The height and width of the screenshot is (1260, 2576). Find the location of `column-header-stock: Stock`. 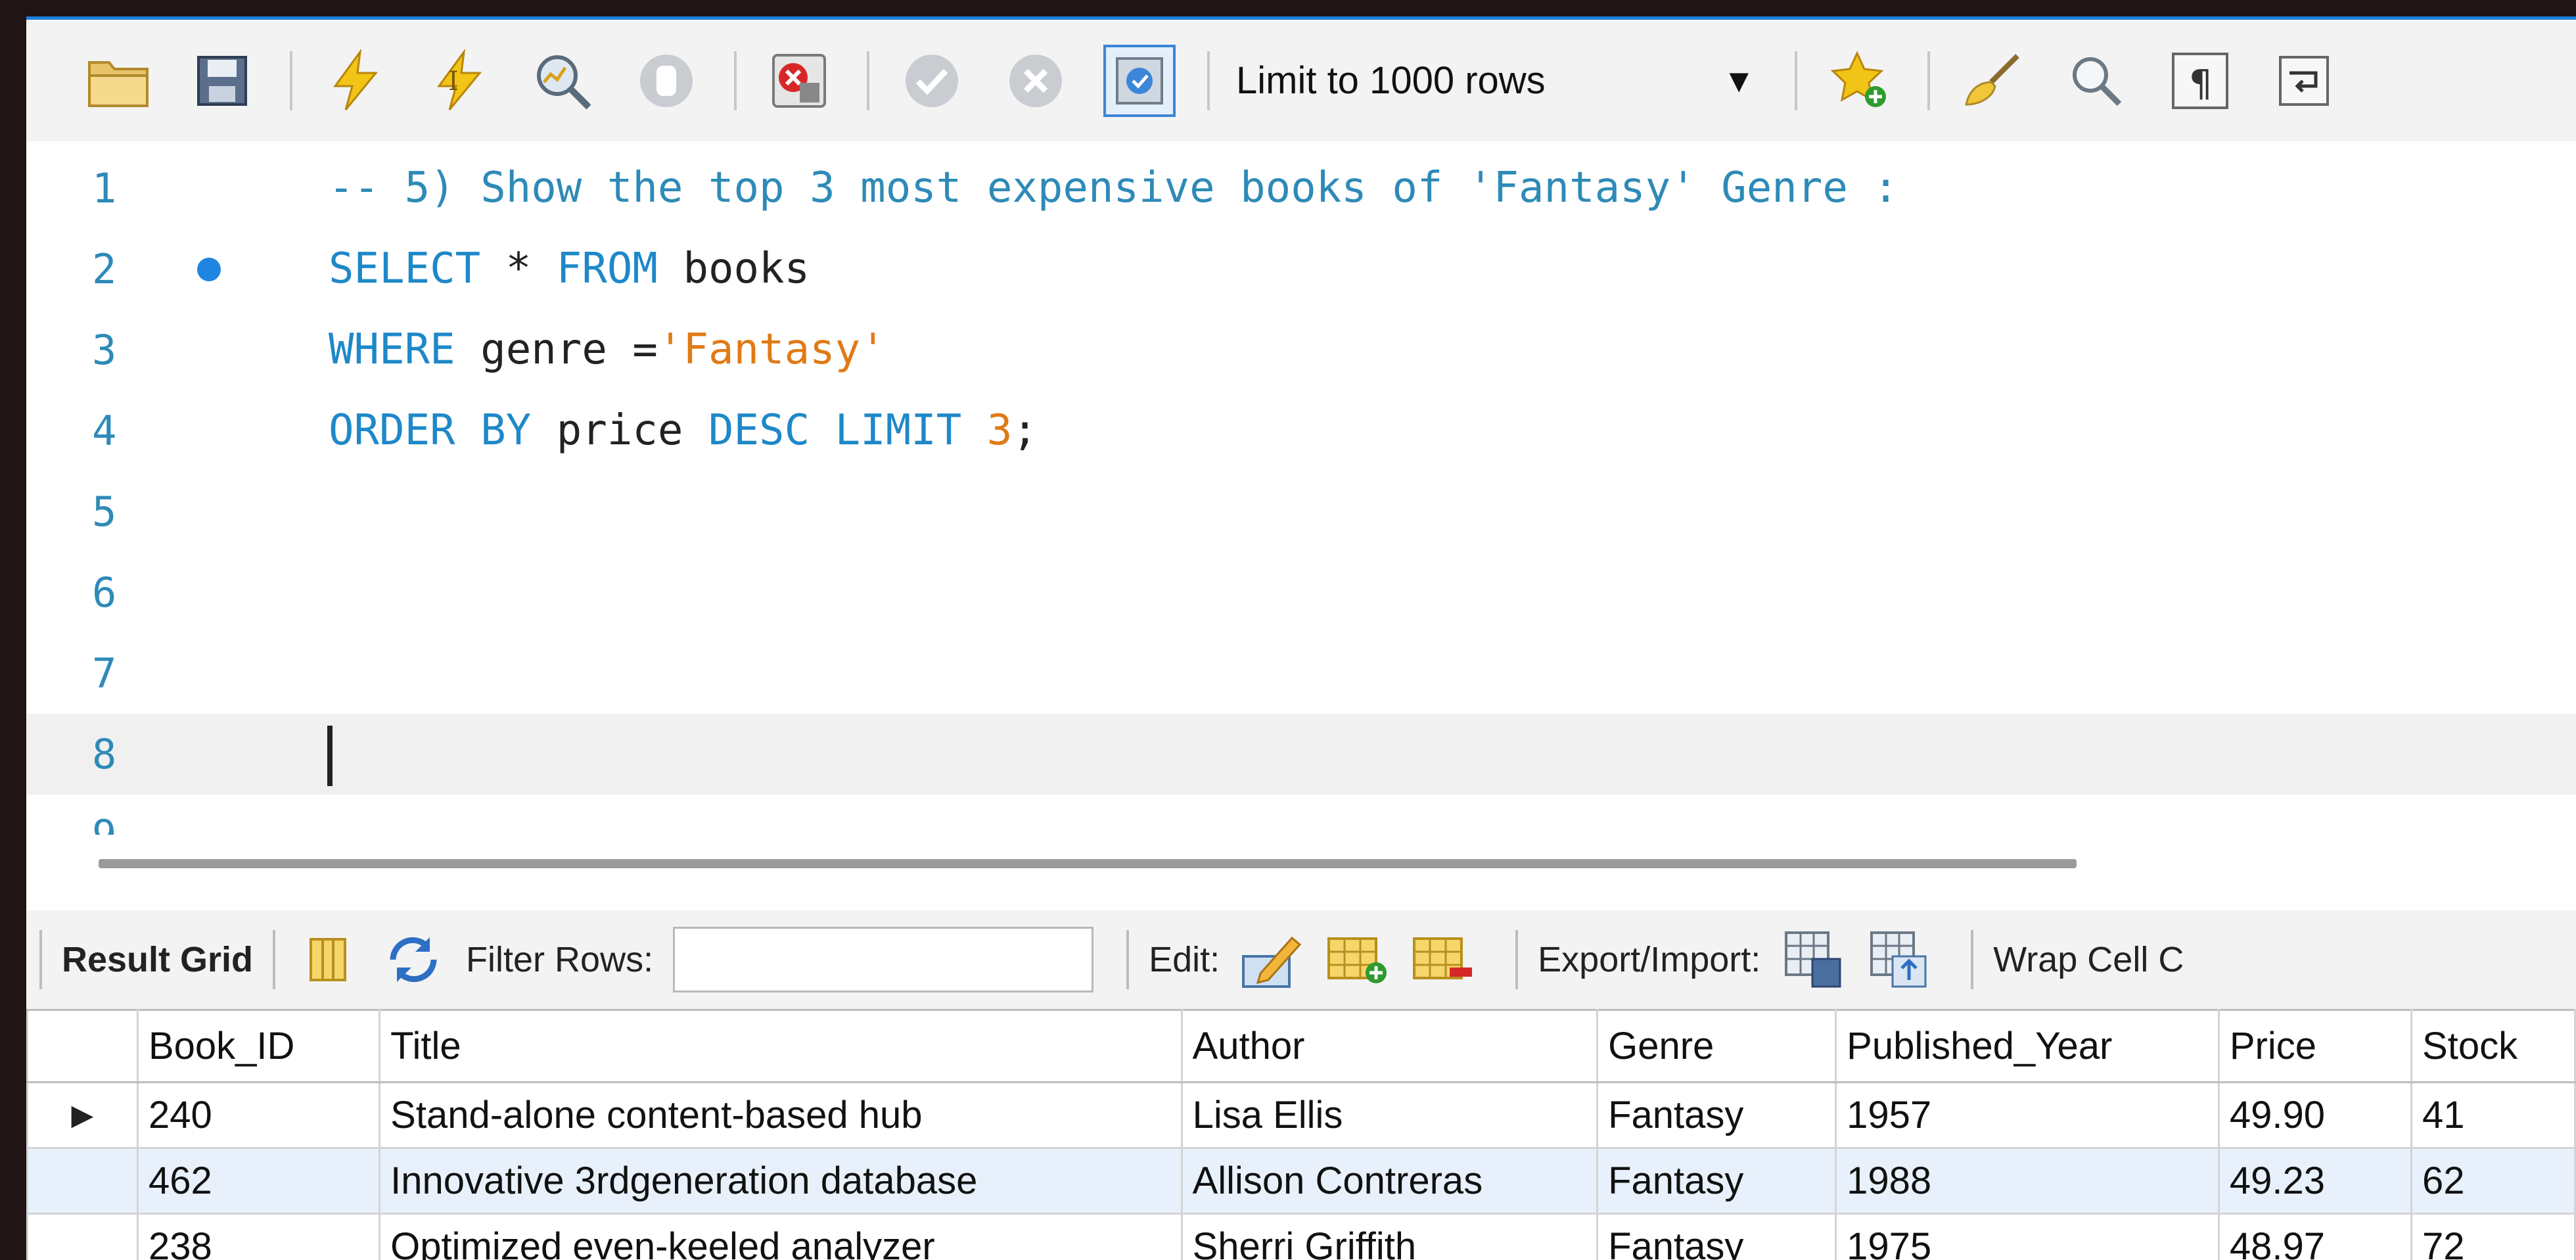

column-header-stock: Stock is located at coordinates (2493, 1046).